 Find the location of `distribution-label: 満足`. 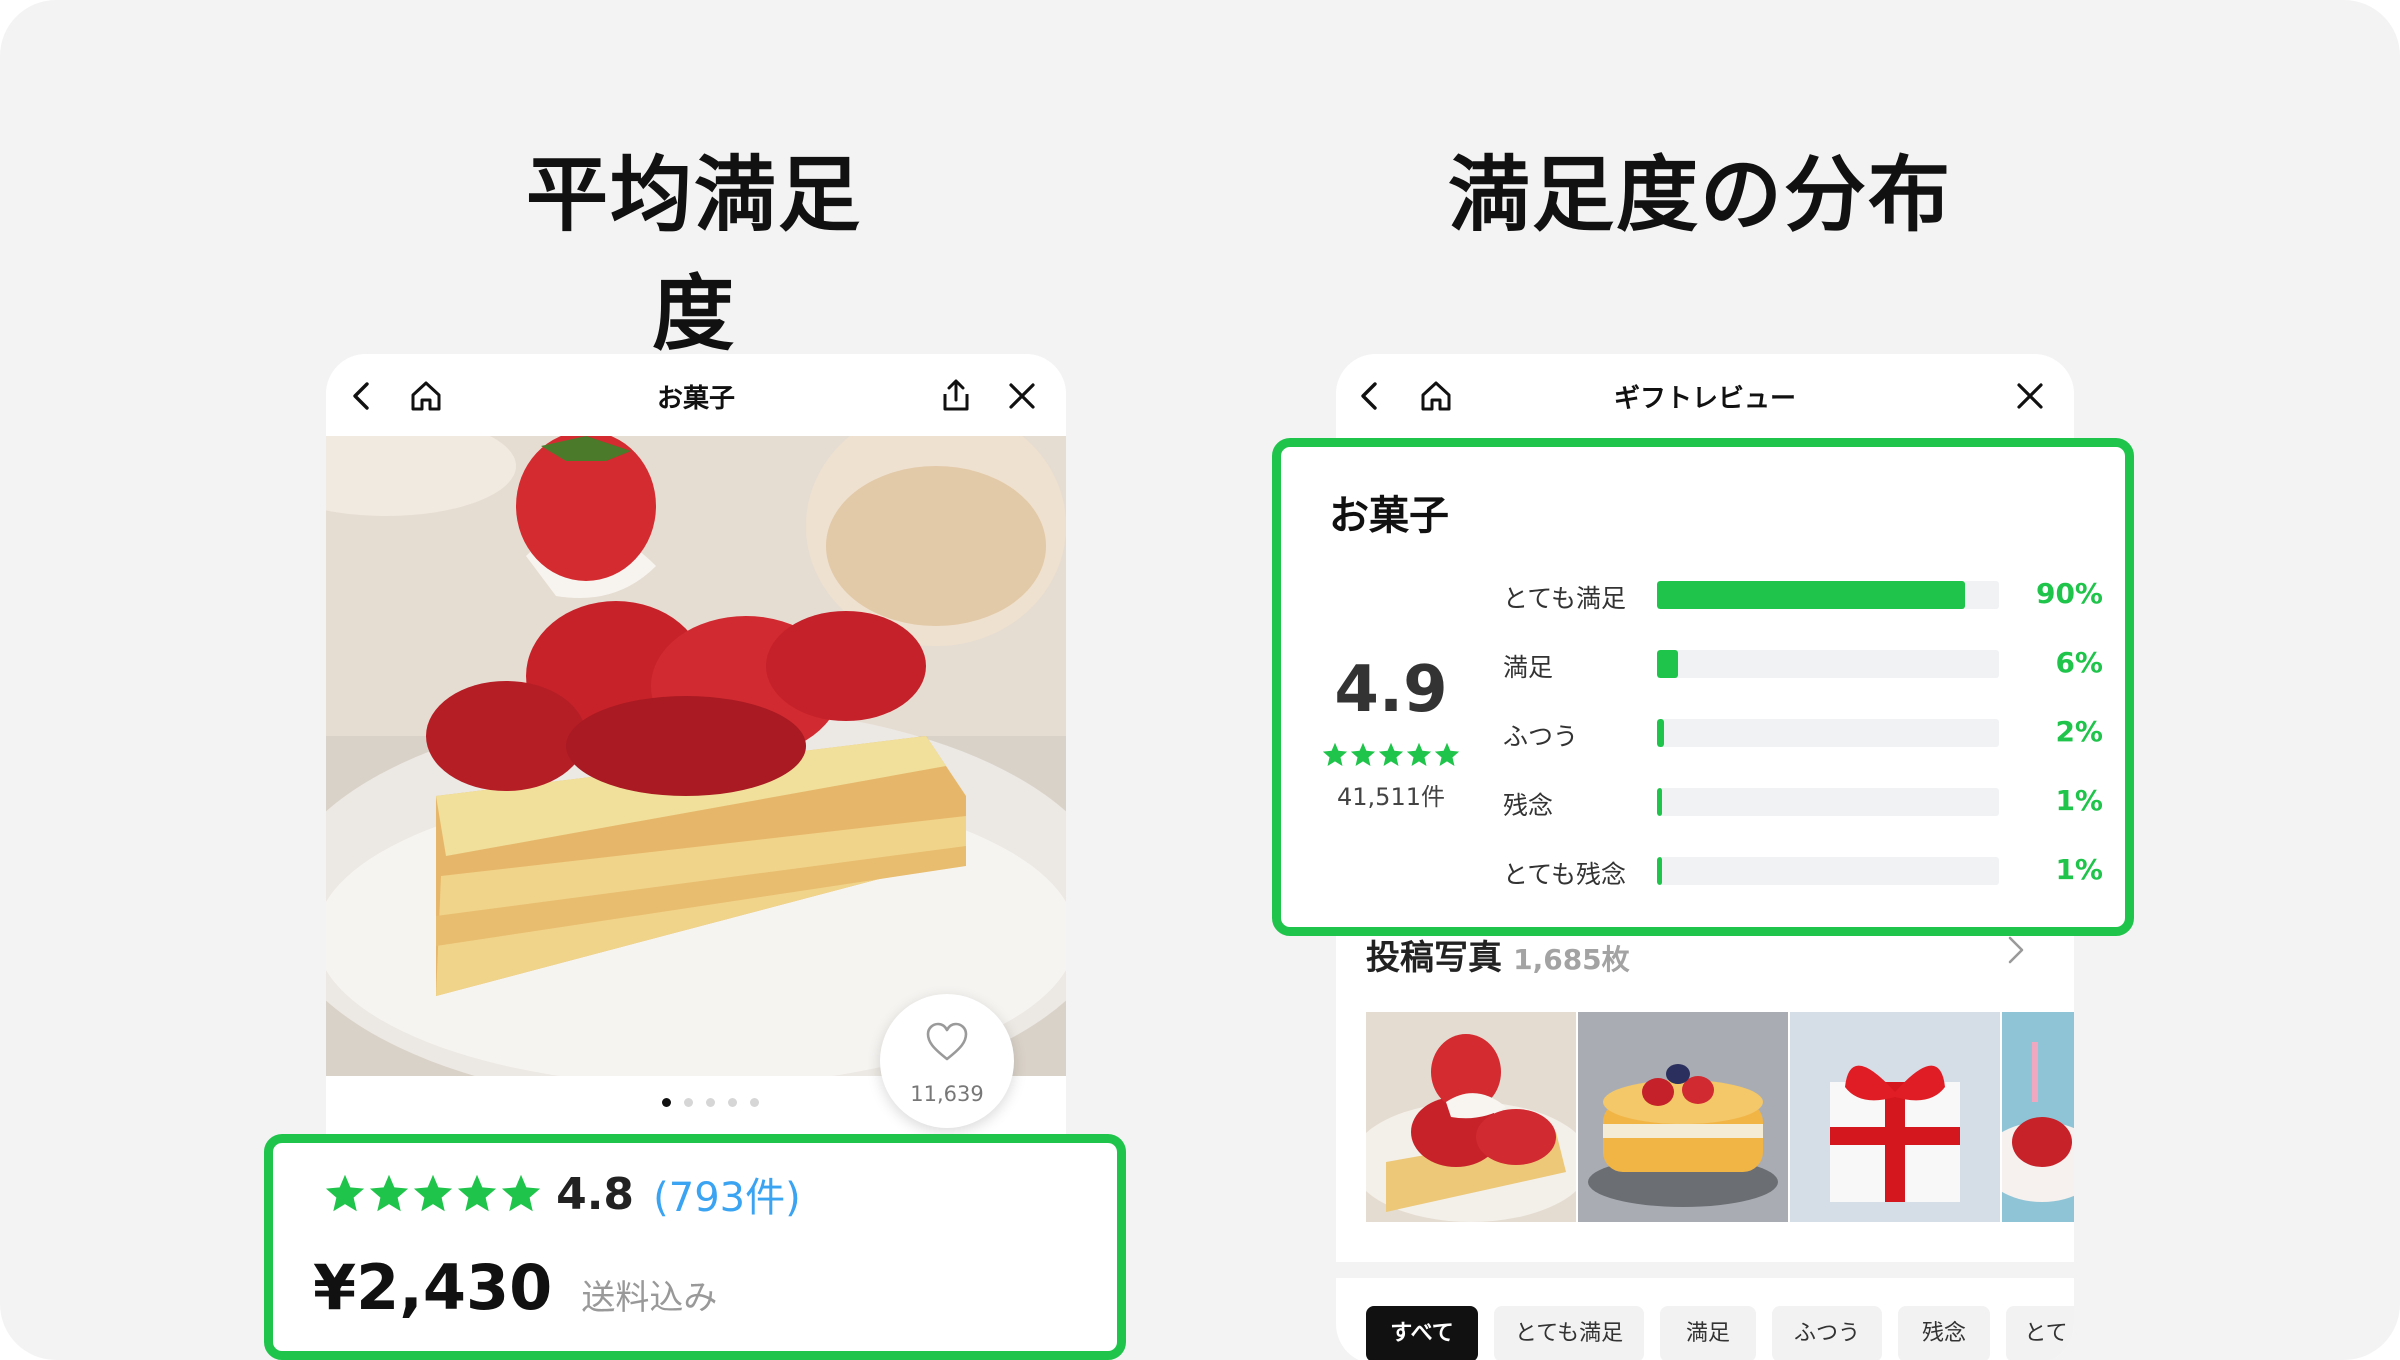

distribution-label: 満足 is located at coordinates (1528, 667).